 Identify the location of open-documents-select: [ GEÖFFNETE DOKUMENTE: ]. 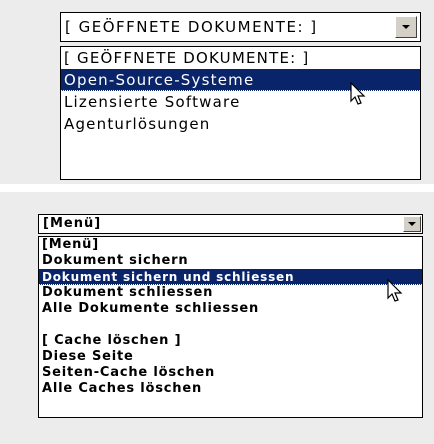
(240, 27).